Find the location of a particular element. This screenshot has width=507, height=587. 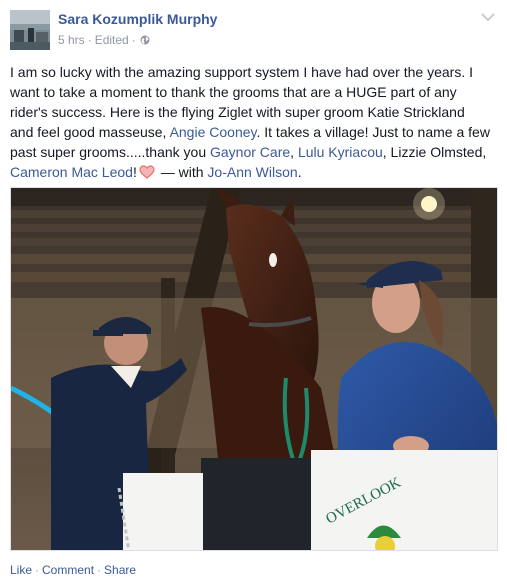

post-timestamp: 5 hrs is located at coordinates (71, 40).